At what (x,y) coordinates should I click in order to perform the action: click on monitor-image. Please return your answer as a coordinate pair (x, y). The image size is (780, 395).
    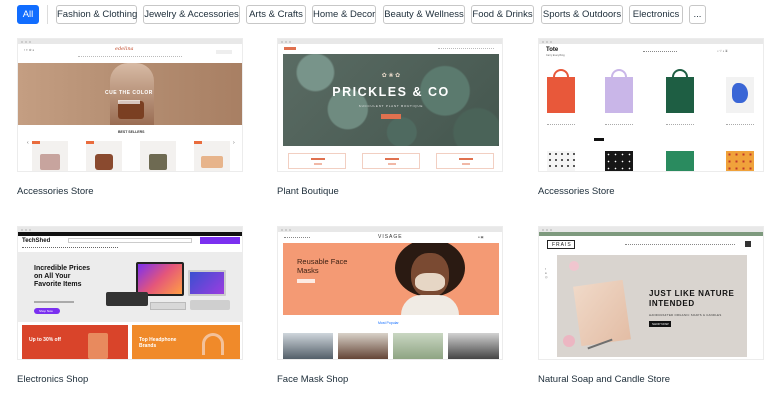
    Looking at the image, I should click on (160, 279).